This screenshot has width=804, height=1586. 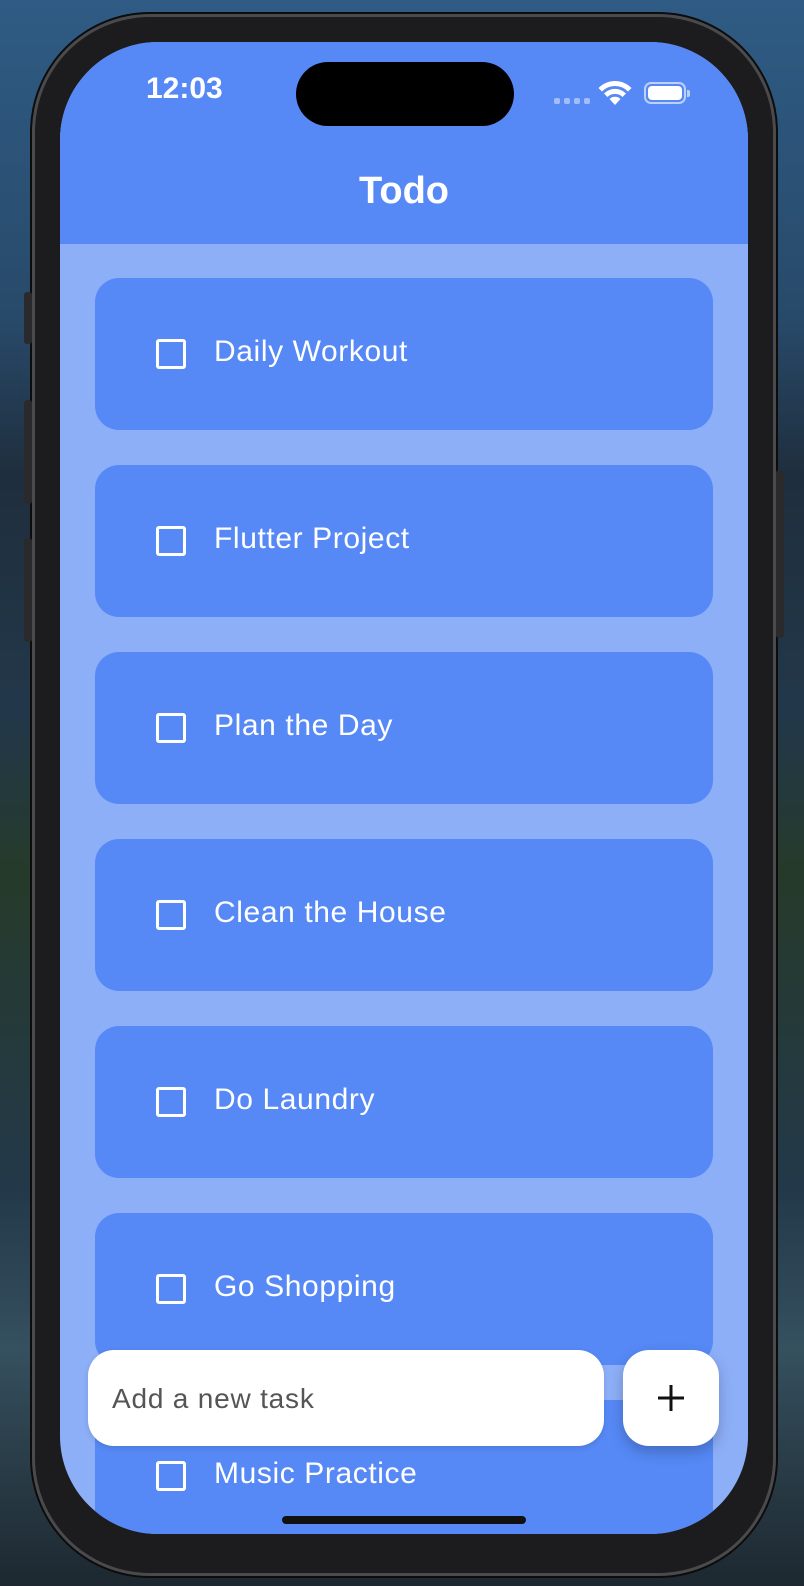 What do you see at coordinates (28, 590) in the screenshot?
I see `volume-down-button` at bounding box center [28, 590].